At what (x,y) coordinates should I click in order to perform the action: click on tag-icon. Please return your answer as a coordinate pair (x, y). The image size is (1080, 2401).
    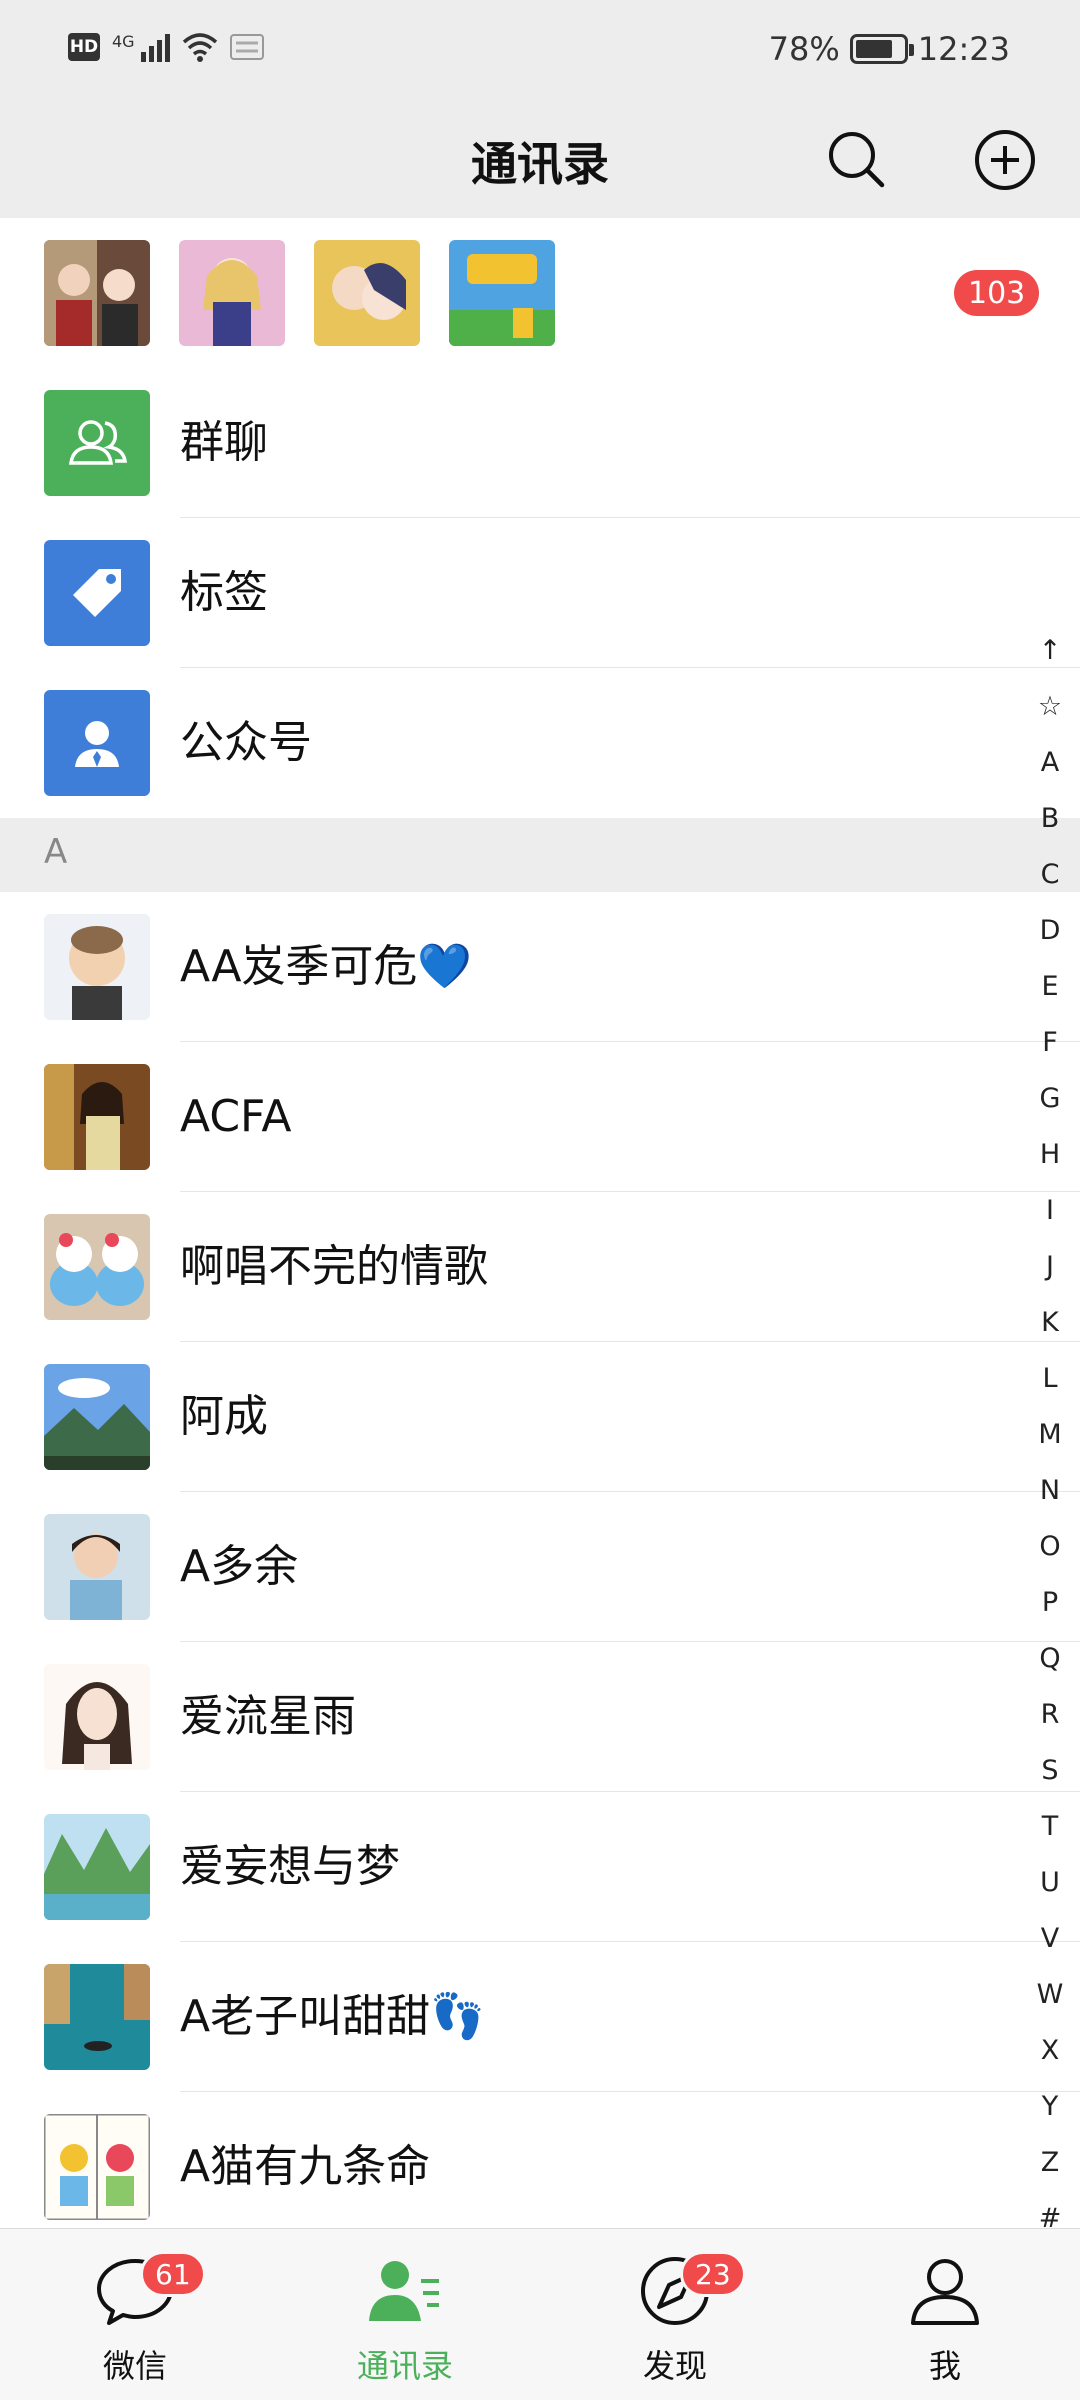
    Looking at the image, I should click on (97, 593).